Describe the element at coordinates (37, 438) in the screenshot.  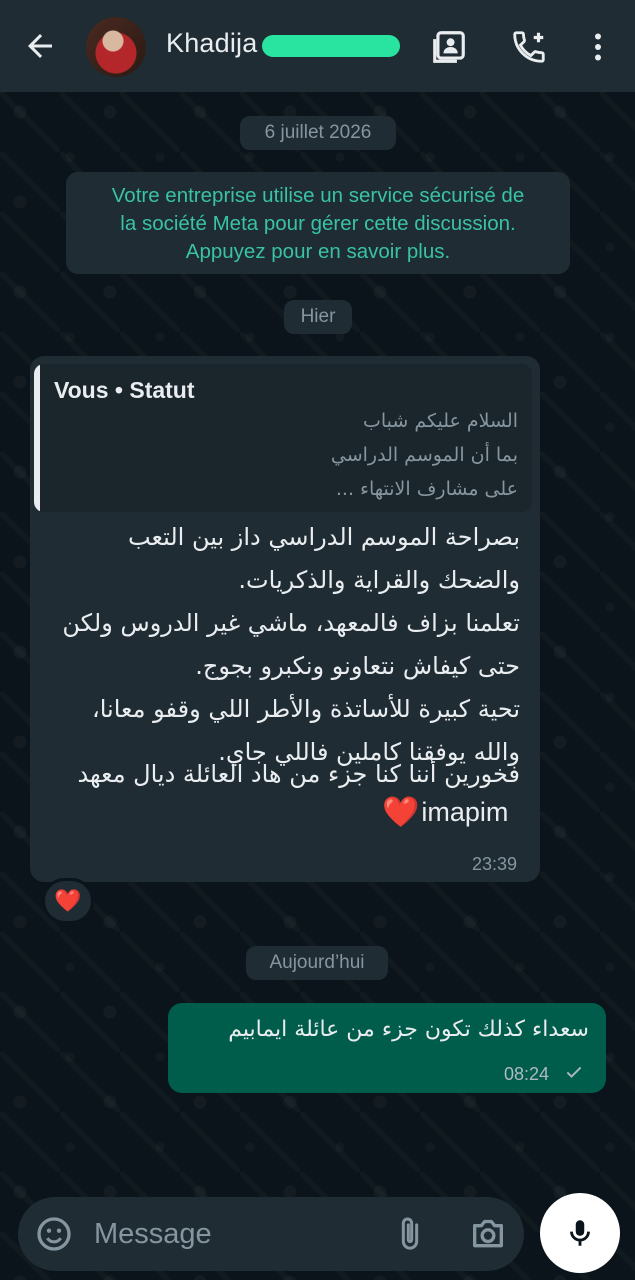
I see `quote-bar` at that location.